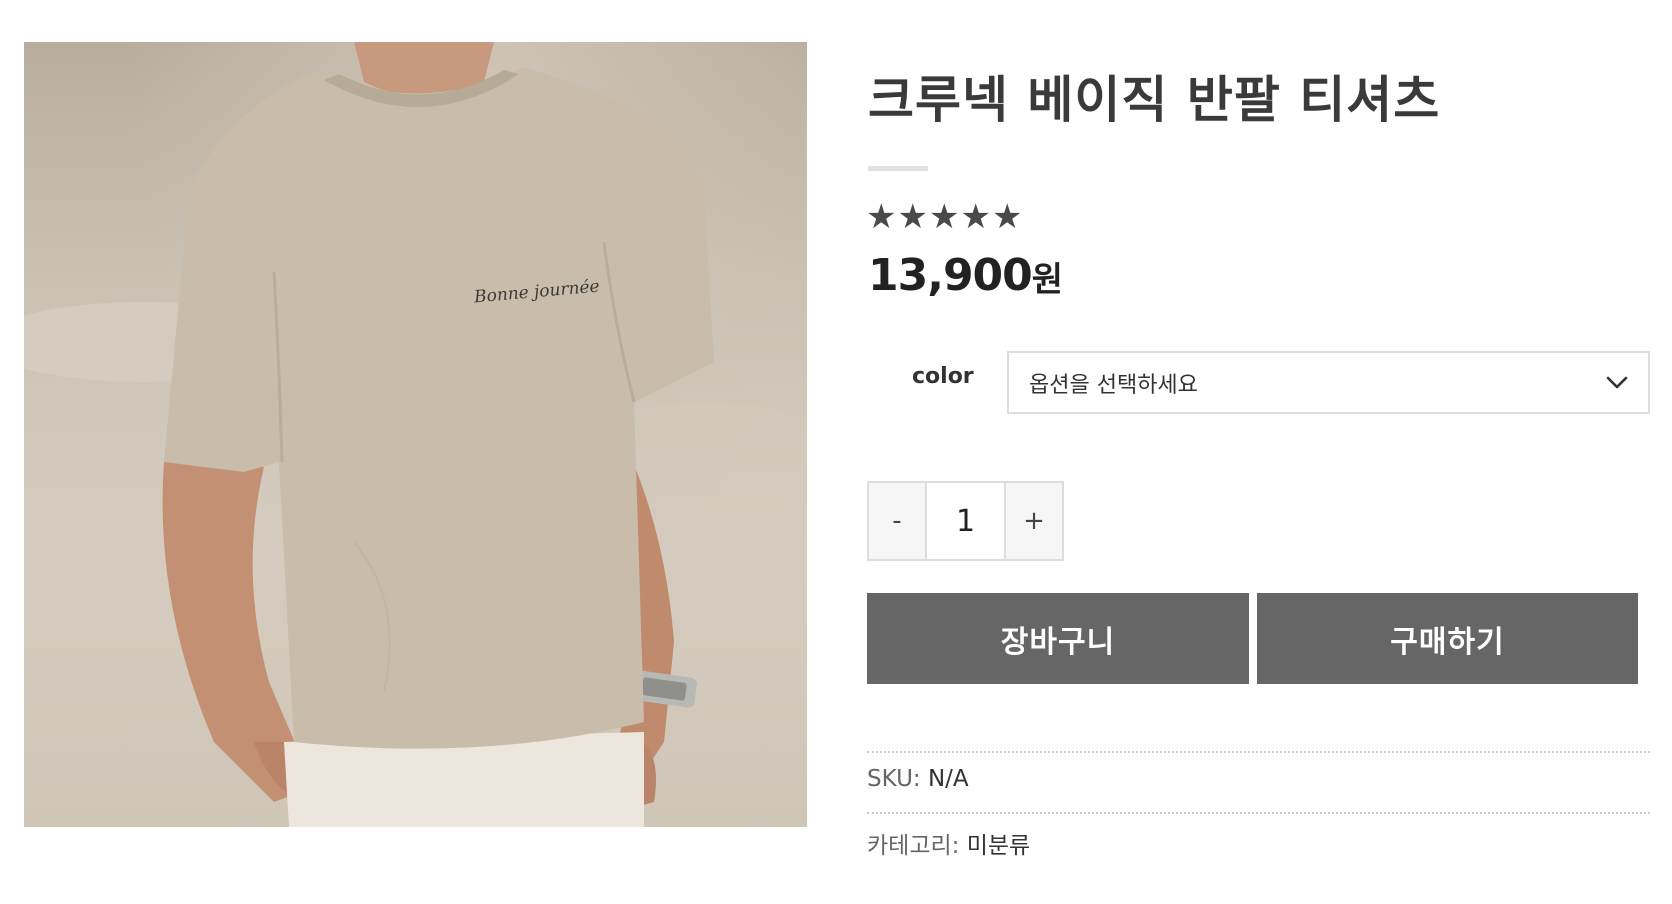 The width and height of the screenshot is (1672, 904). Describe the element at coordinates (950, 275) in the screenshot. I see `price-amount: 13,900` at that location.